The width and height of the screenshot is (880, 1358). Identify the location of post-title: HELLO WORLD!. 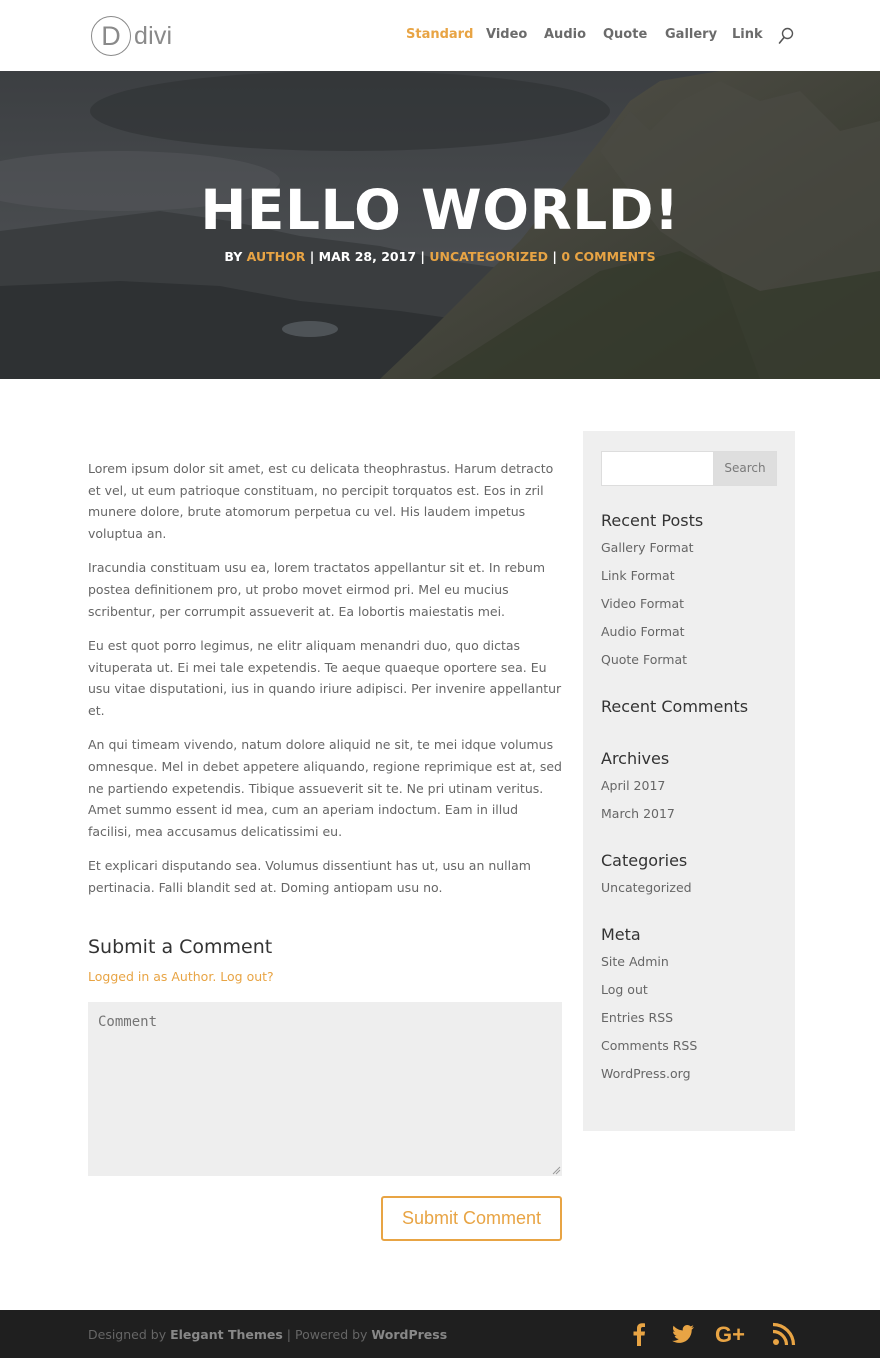
(440, 210).